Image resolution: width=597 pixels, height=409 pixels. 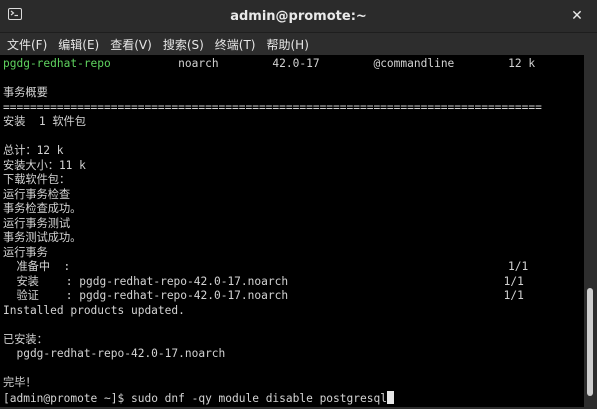 I want to click on menu-edit: 编辑(E), so click(x=78, y=44).